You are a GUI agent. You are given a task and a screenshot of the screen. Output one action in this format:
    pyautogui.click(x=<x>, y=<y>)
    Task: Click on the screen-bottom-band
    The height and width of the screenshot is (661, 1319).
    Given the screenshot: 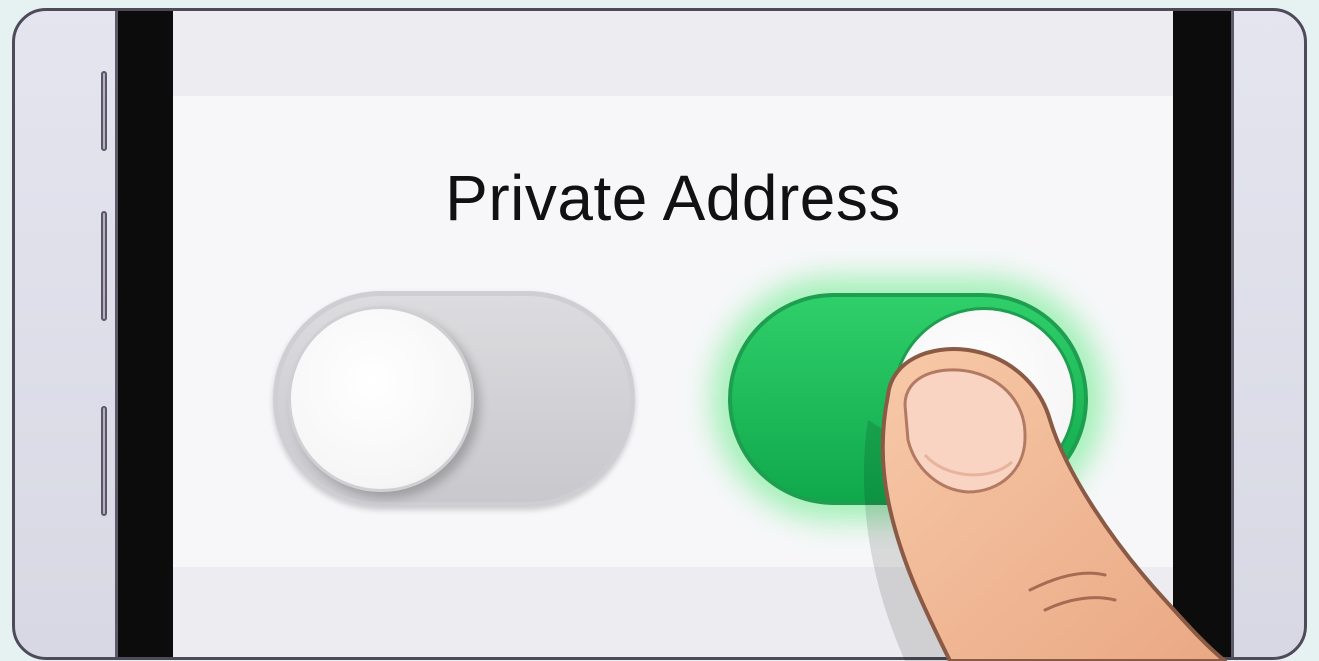 What is the action you would take?
    pyautogui.click(x=673, y=612)
    